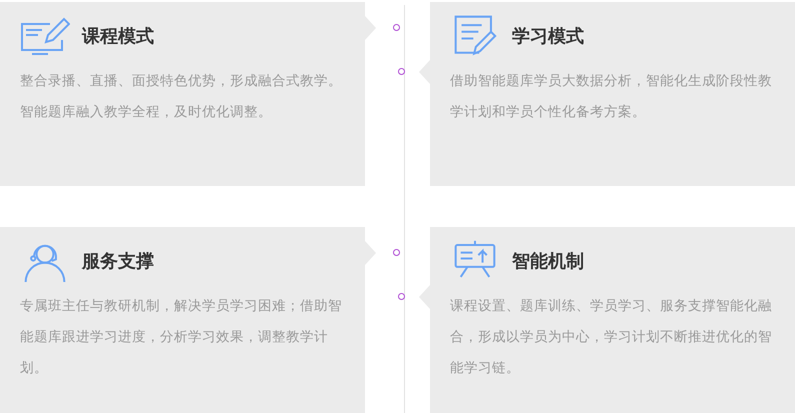 The image size is (795, 413). I want to click on monitor-pencil-icon, so click(45, 36).